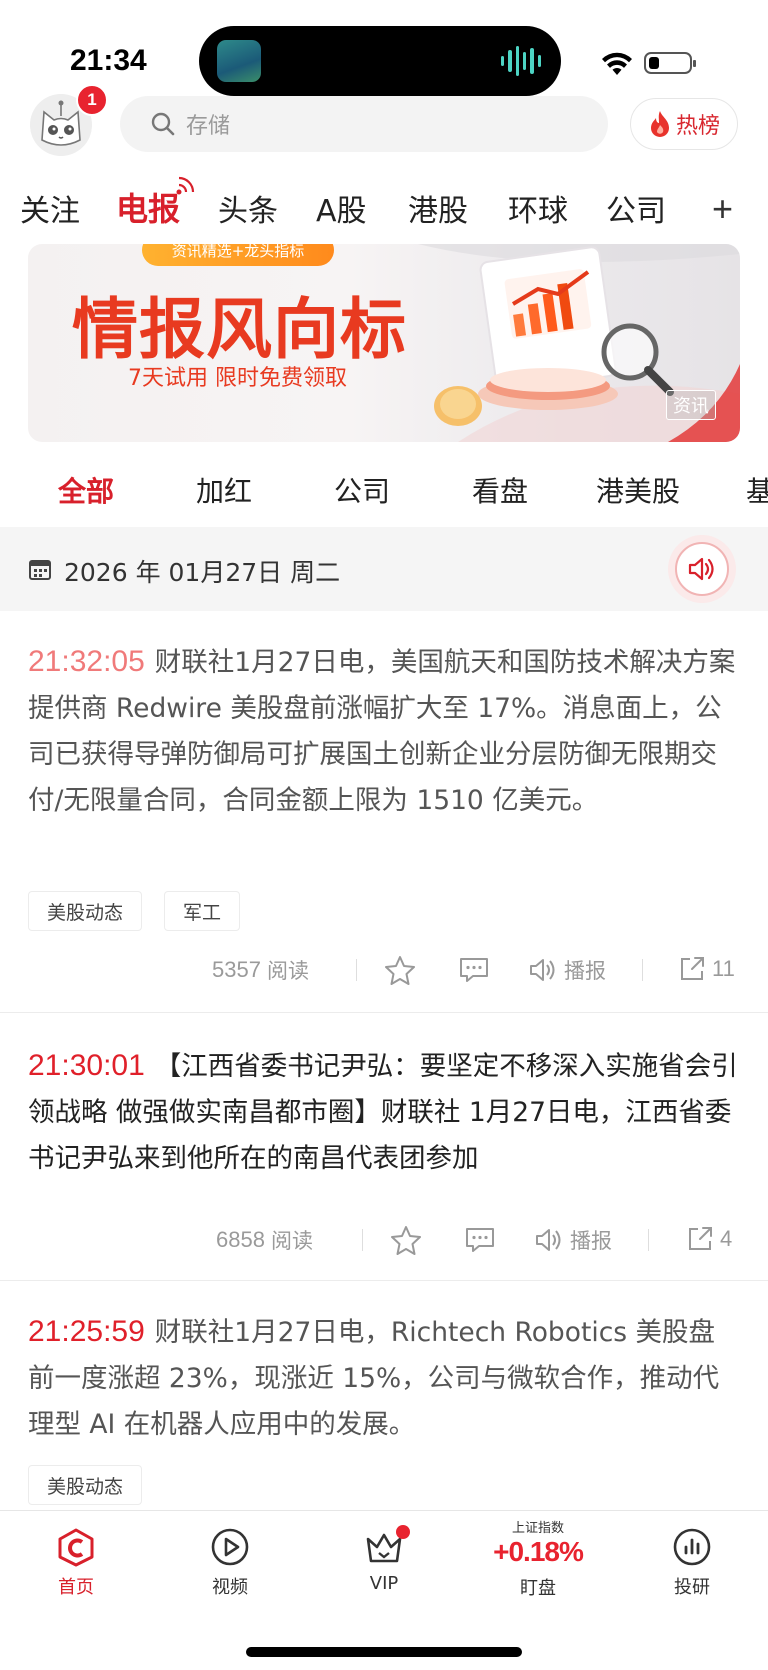 Image resolution: width=768 pixels, height=1670 pixels. I want to click on tab-vip-label: VIP, so click(384, 1583).